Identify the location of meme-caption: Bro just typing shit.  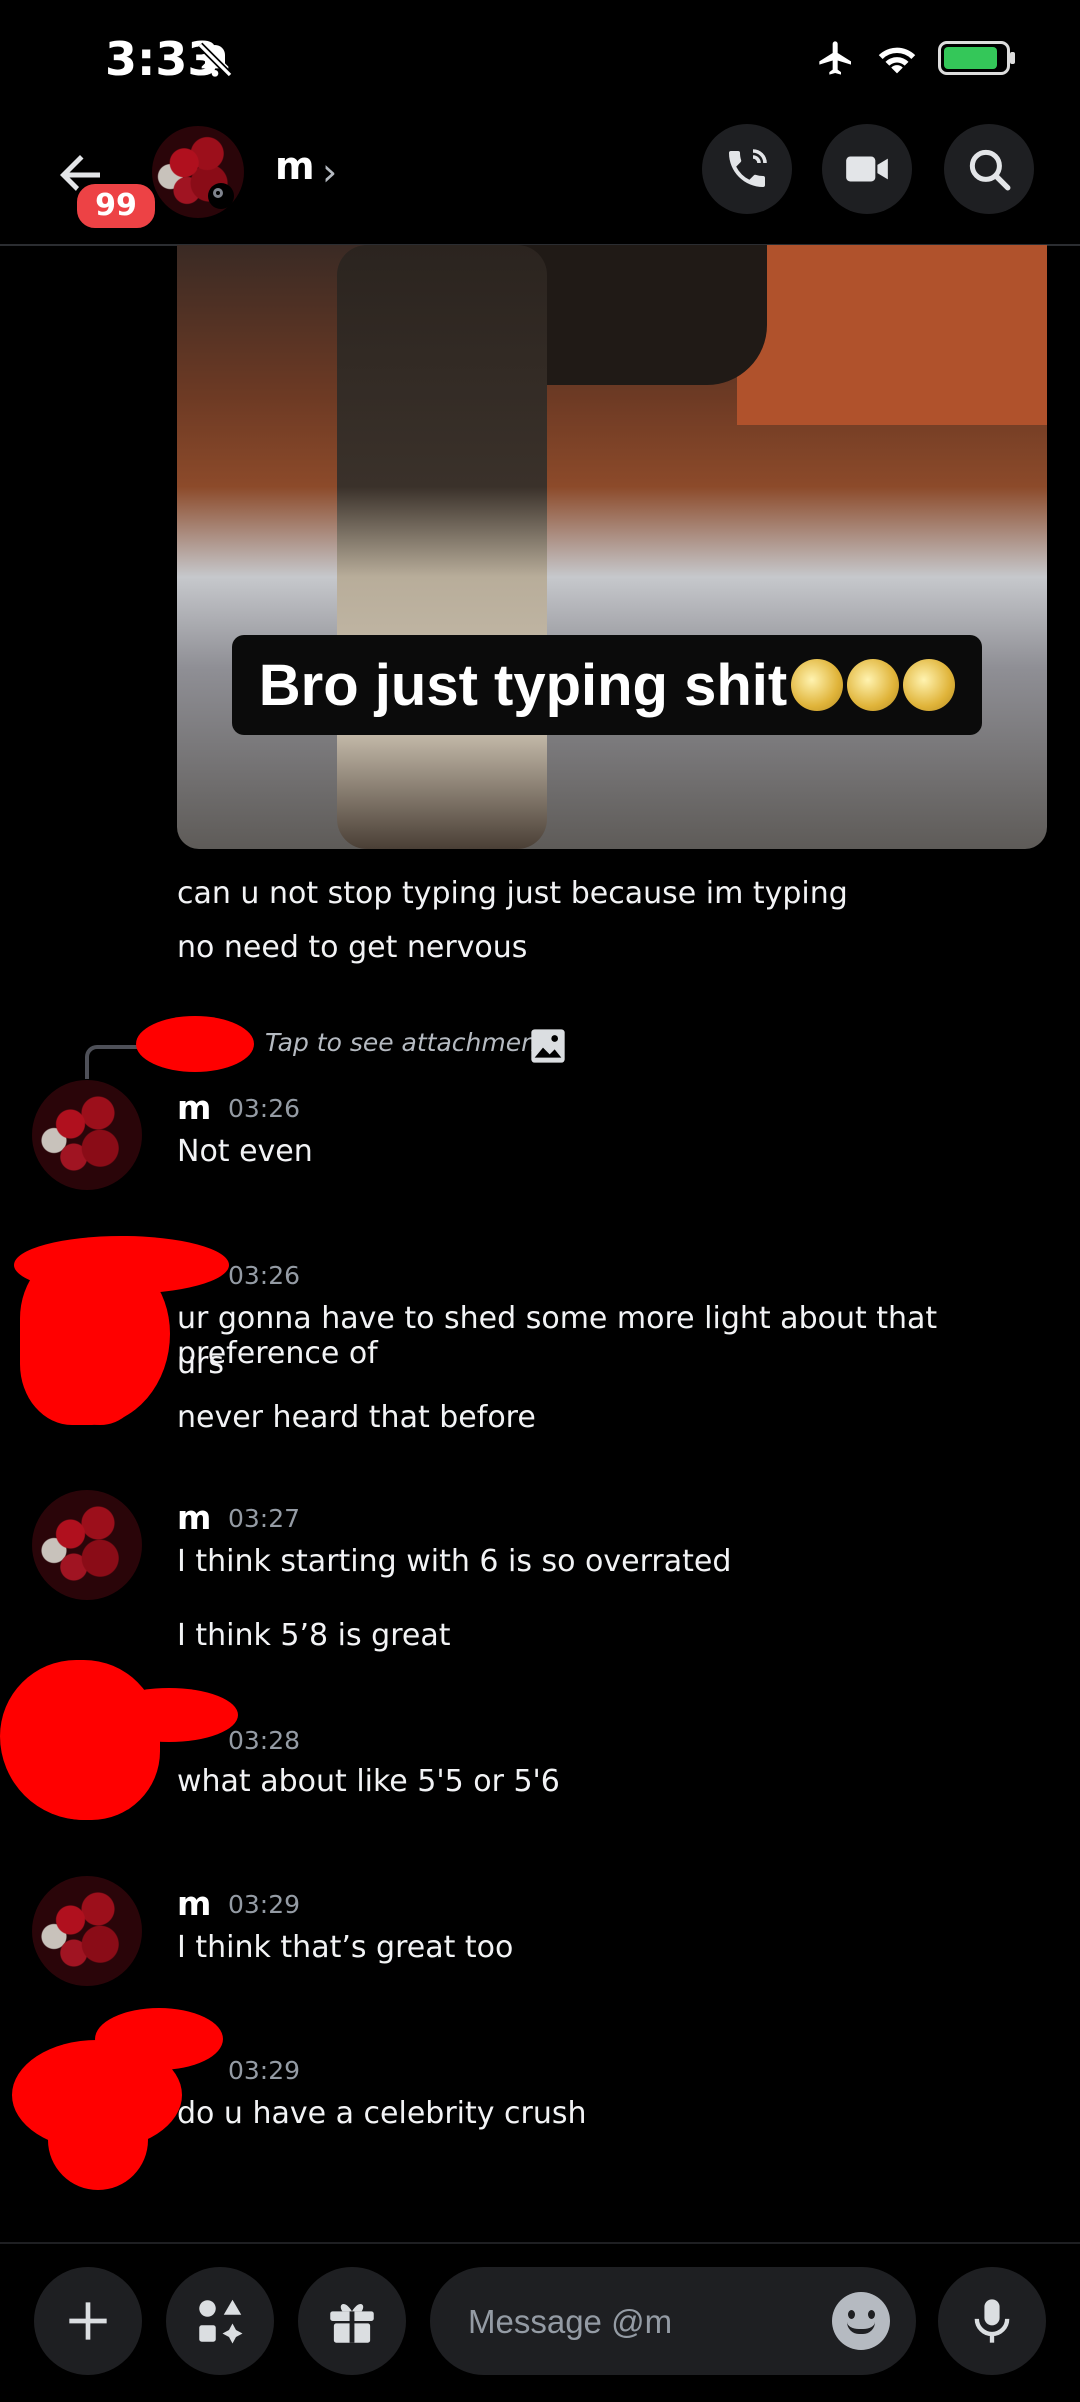
(607, 685).